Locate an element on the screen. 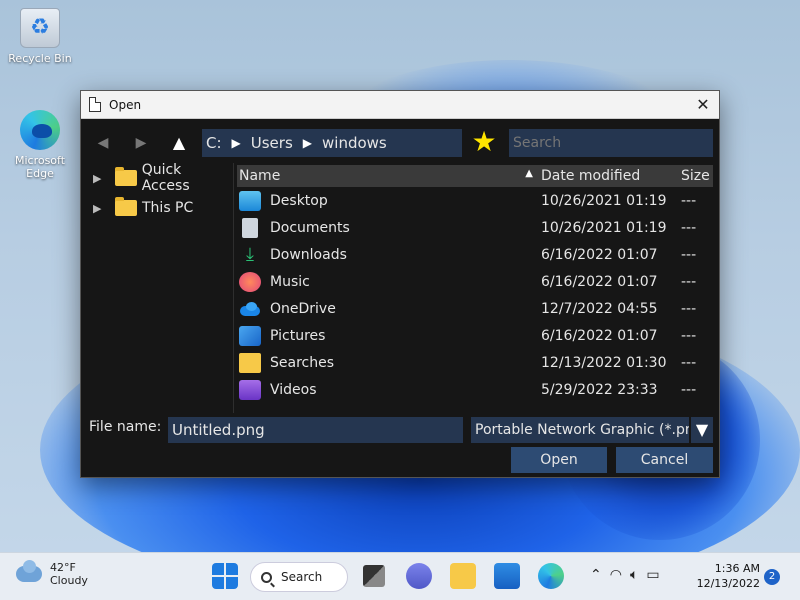 The image size is (800, 600). filename-label: File name: is located at coordinates (125, 427).